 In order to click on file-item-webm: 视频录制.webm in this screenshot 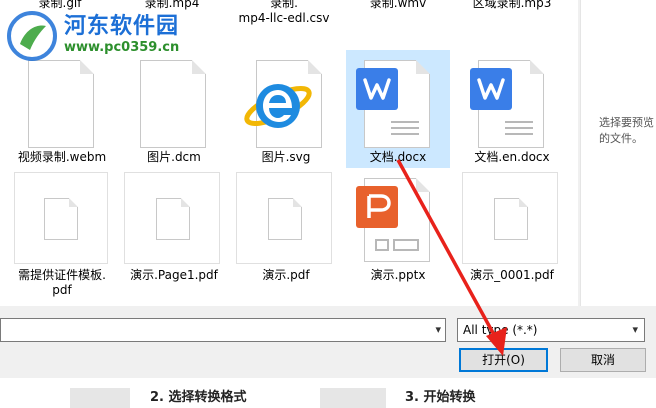, I will do `click(62, 112)`.